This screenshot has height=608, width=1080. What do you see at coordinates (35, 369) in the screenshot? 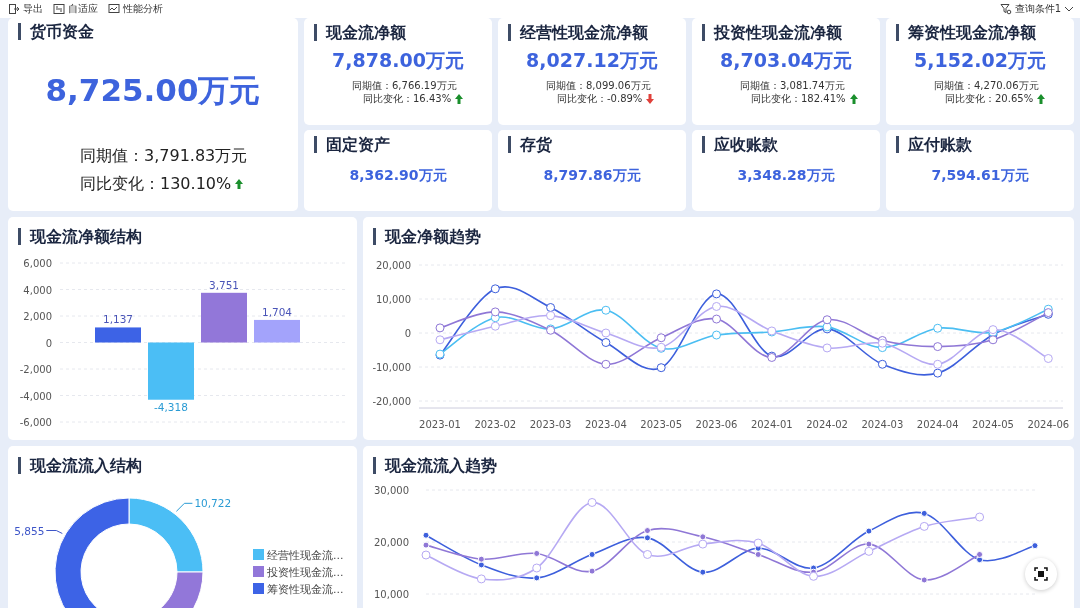
I see `axis-label: -2,000` at bounding box center [35, 369].